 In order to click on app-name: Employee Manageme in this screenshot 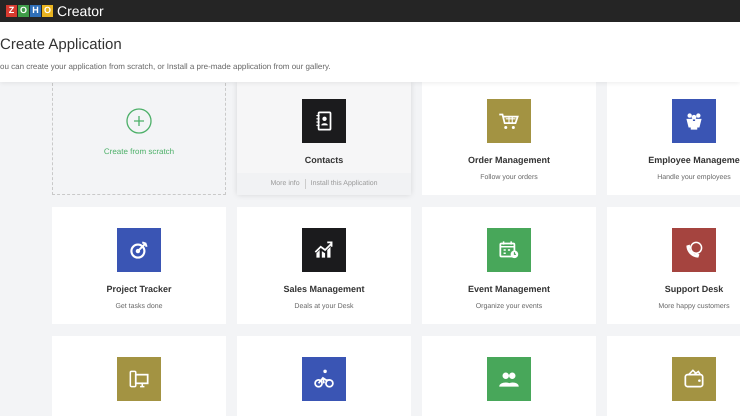, I will do `click(694, 160)`.